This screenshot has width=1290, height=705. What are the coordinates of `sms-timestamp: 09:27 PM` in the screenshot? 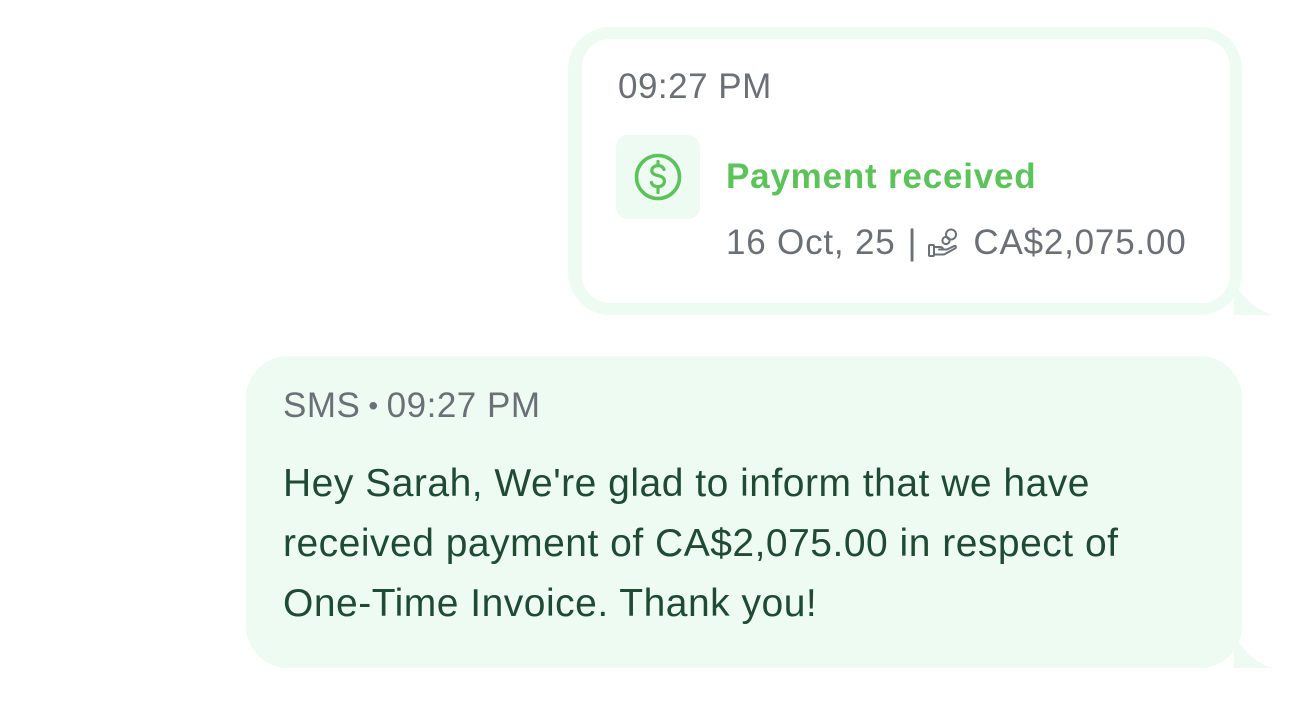 It's located at (463, 405).